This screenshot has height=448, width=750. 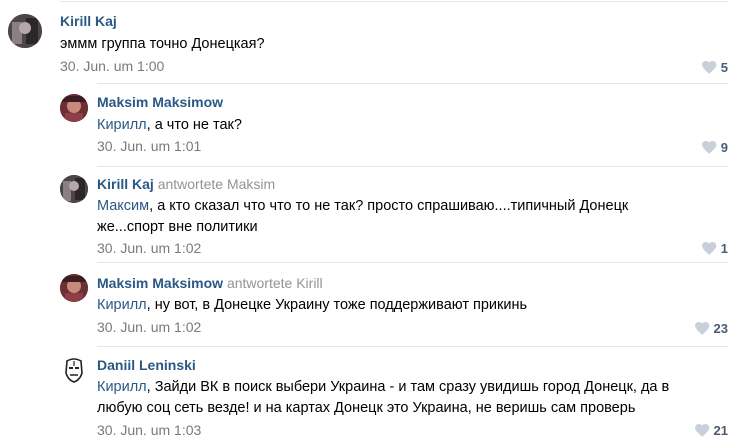 What do you see at coordinates (112, 66) in the screenshot?
I see `comment-date: 30. Jun. um 1:00` at bounding box center [112, 66].